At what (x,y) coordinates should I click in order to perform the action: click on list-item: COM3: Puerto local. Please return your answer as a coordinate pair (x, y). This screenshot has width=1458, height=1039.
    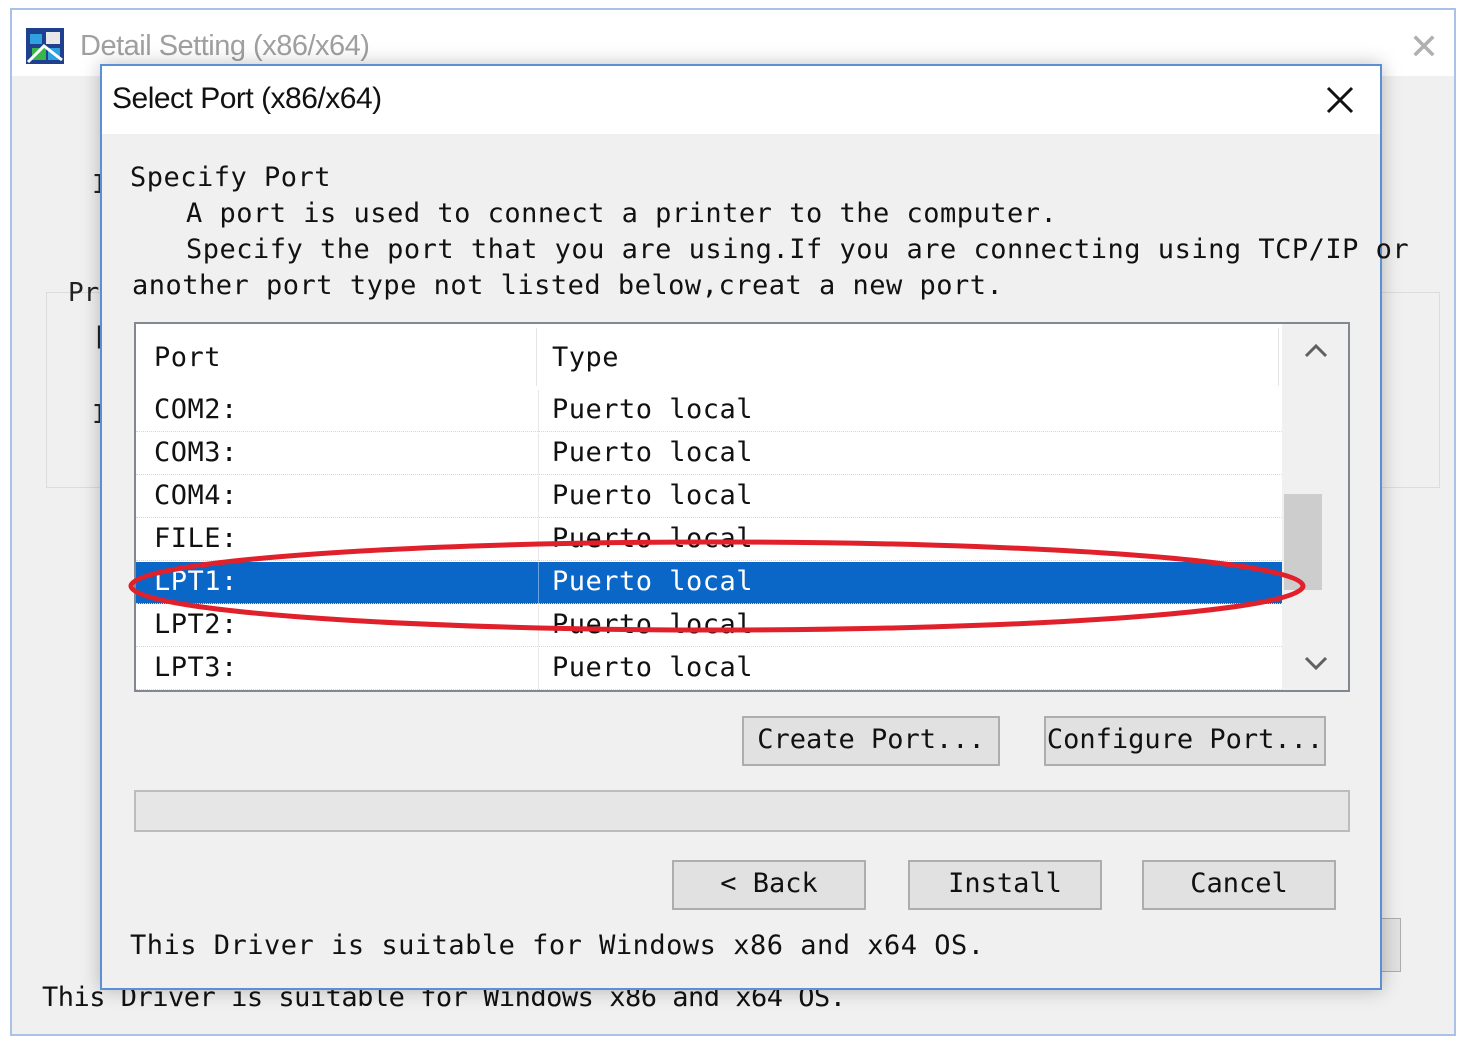
    Looking at the image, I should click on (709, 454).